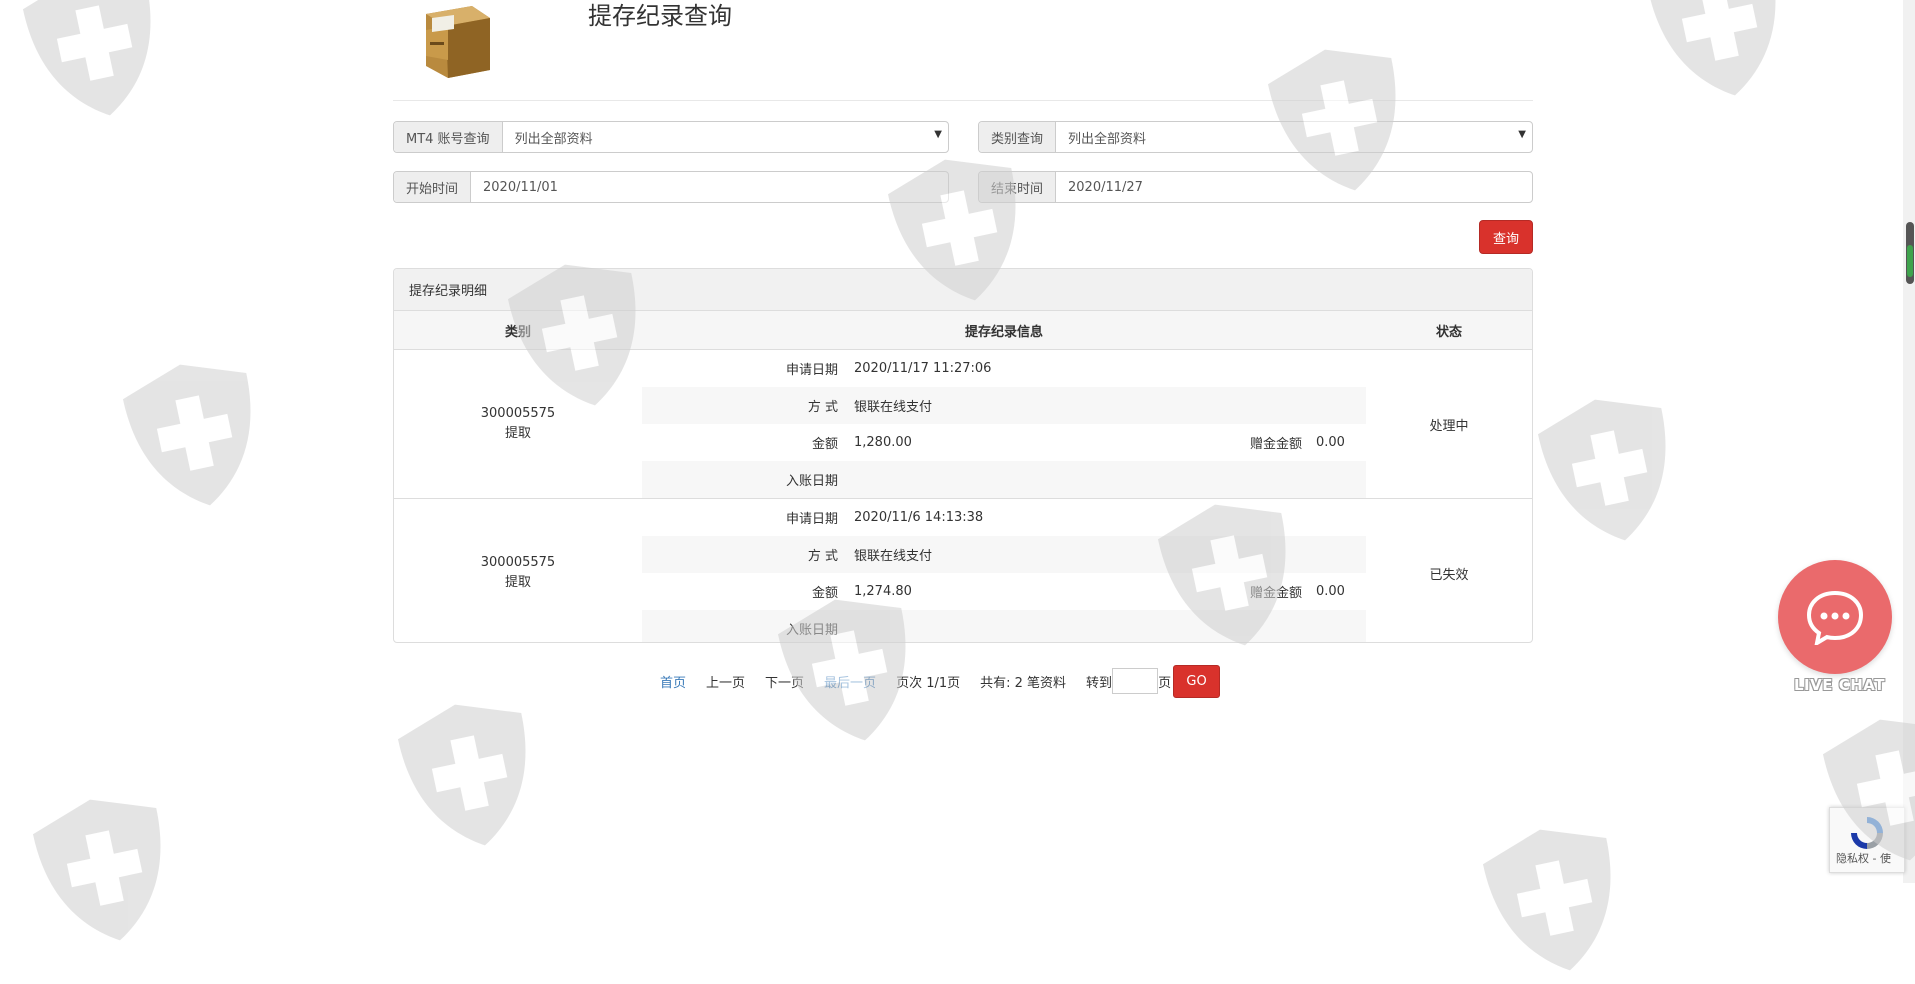 Image resolution: width=1915 pixels, height=984 pixels. Describe the element at coordinates (553, 139) in the screenshot. I see `account-select-value: 列出全部资料` at that location.